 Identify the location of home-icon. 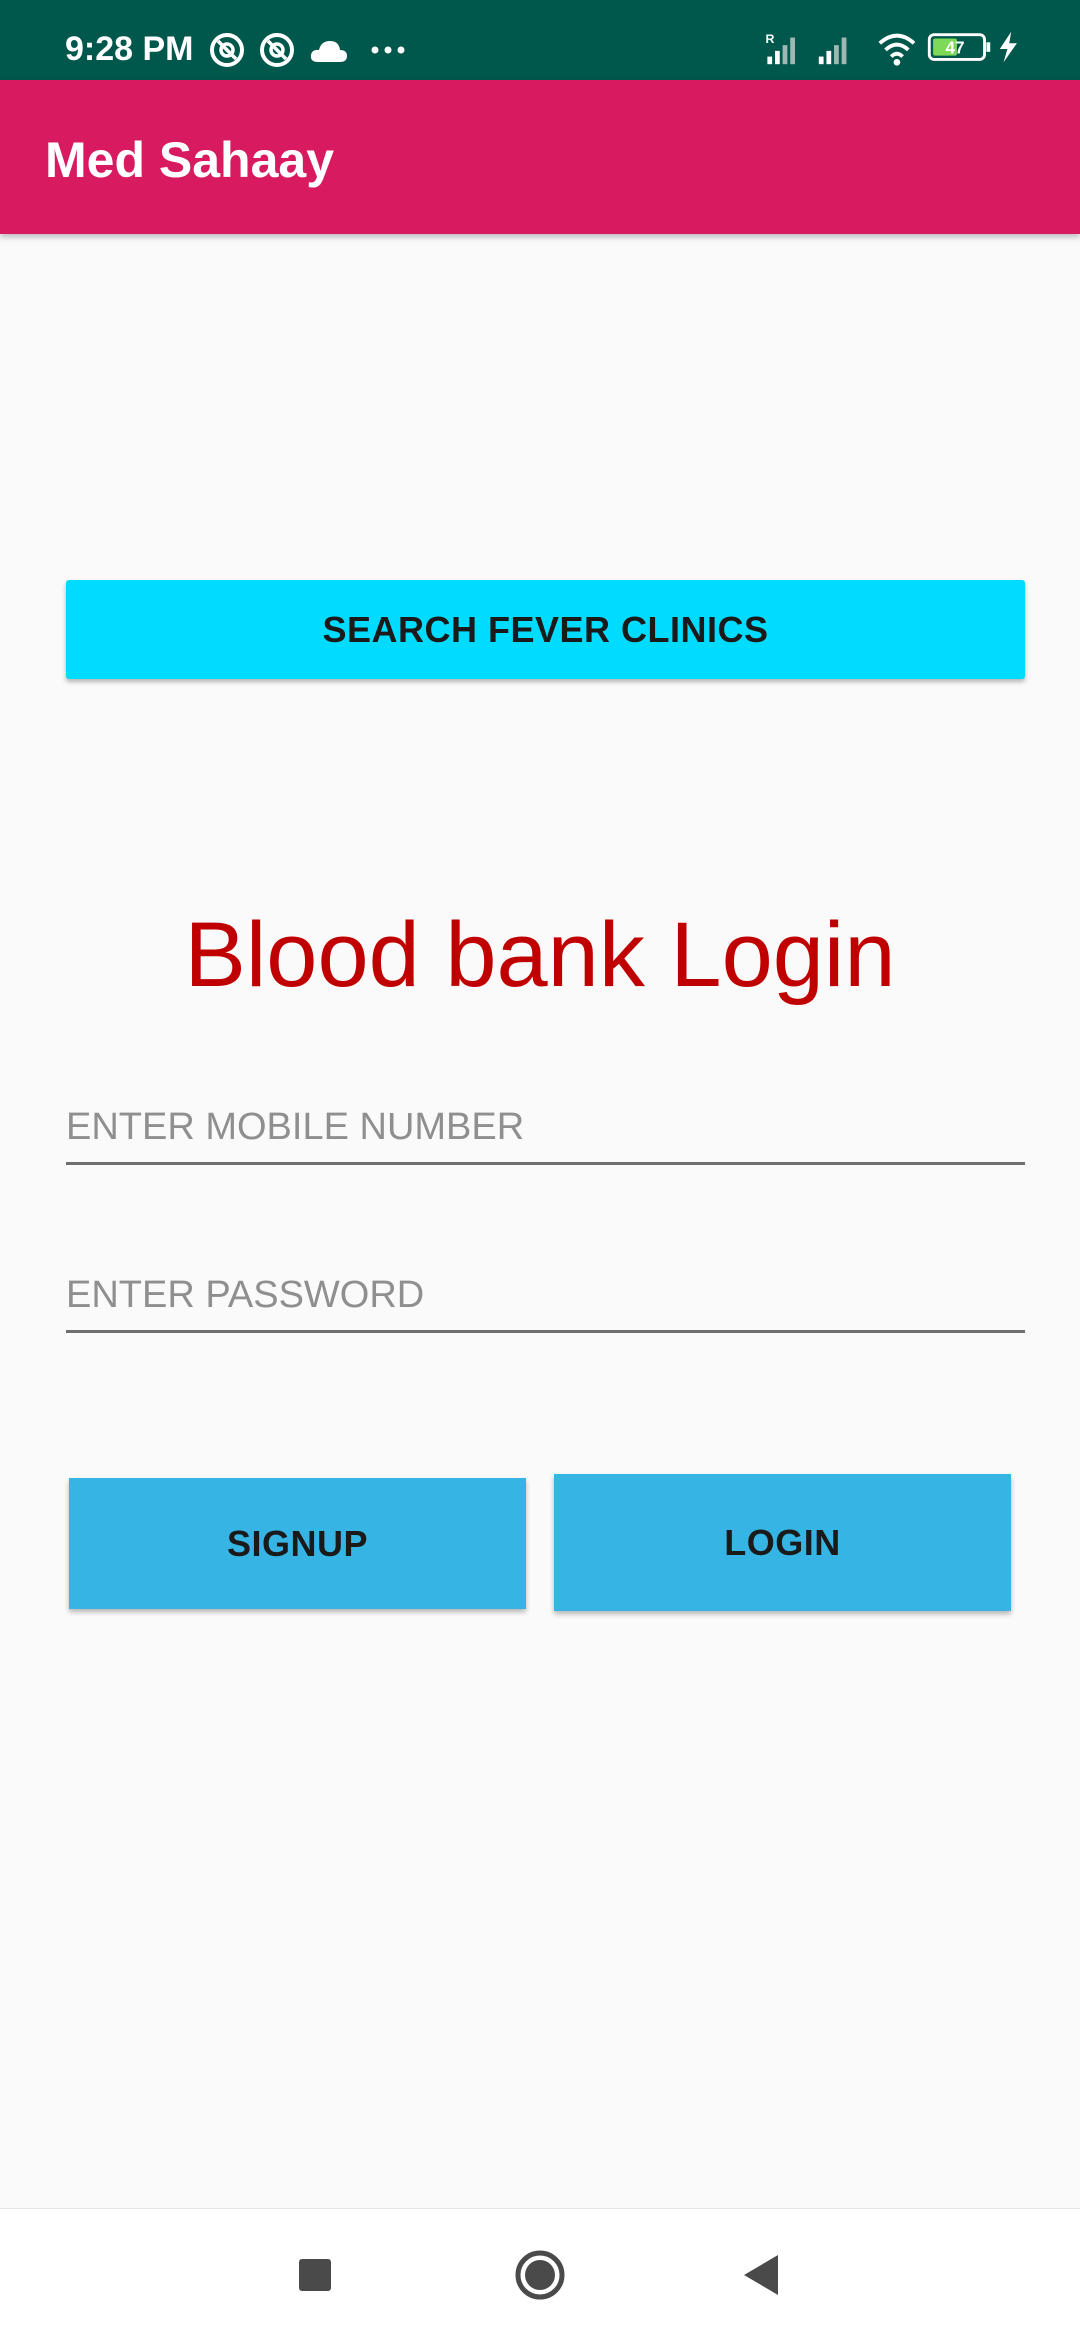
(540, 2275).